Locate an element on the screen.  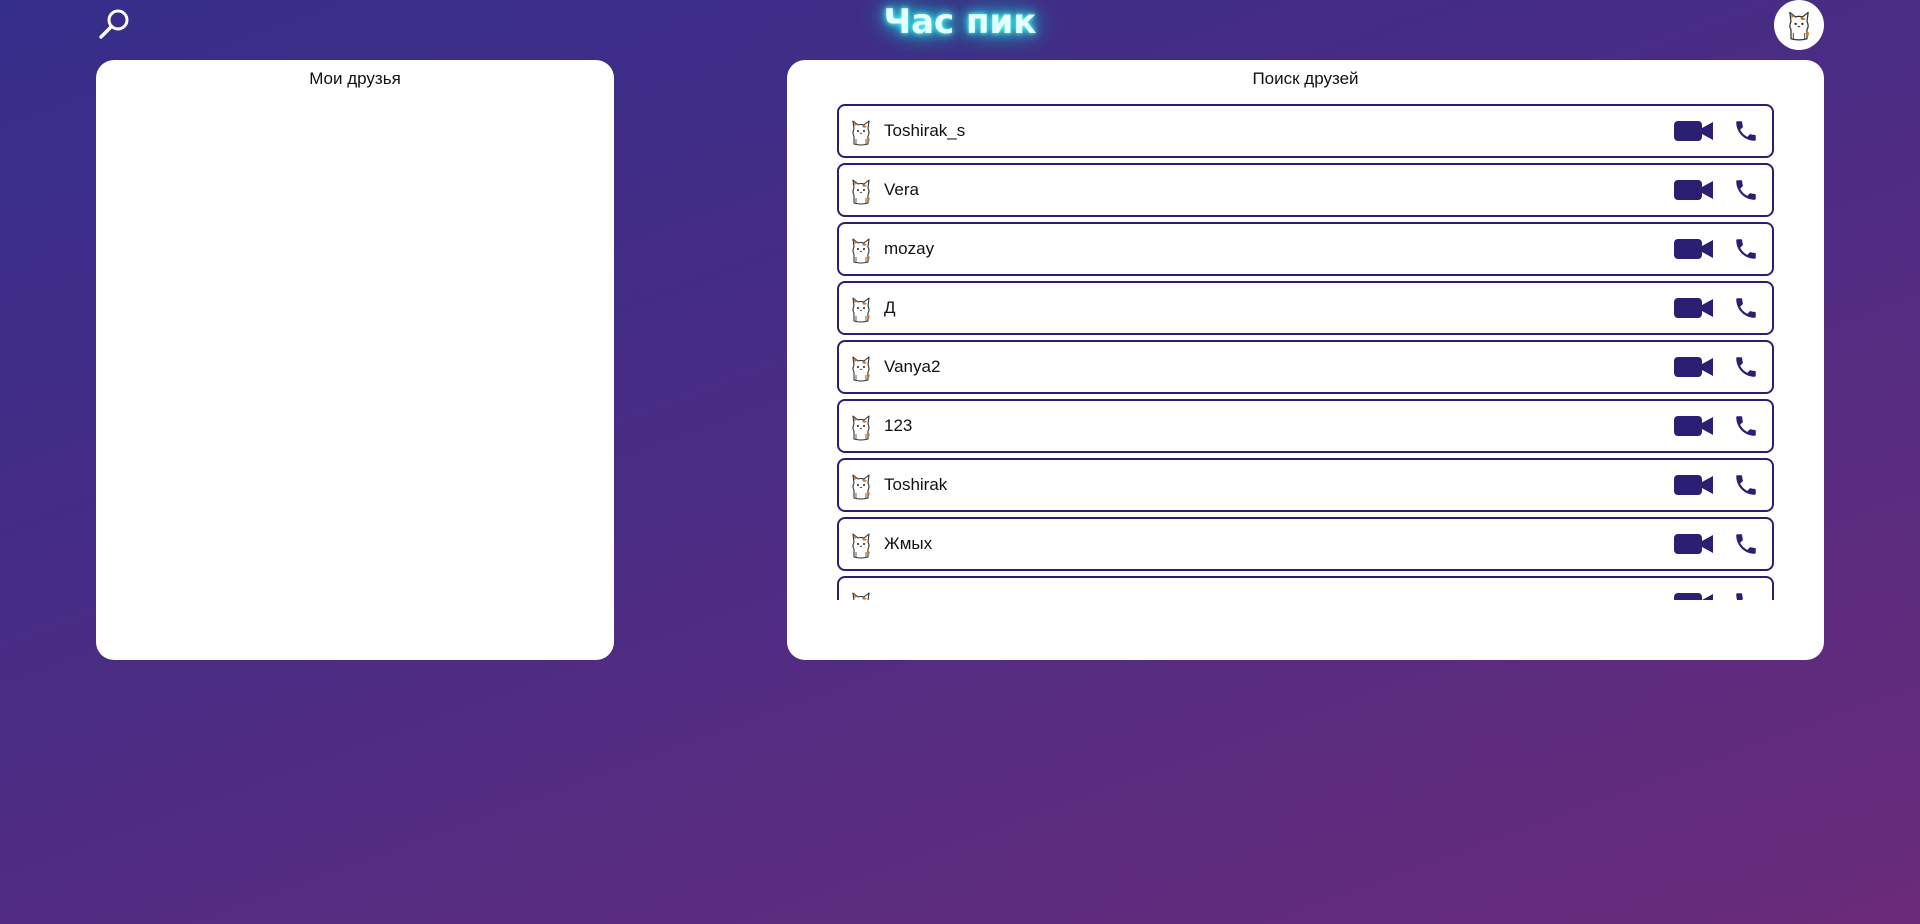
app-title: Час пик is located at coordinates (960, 22).